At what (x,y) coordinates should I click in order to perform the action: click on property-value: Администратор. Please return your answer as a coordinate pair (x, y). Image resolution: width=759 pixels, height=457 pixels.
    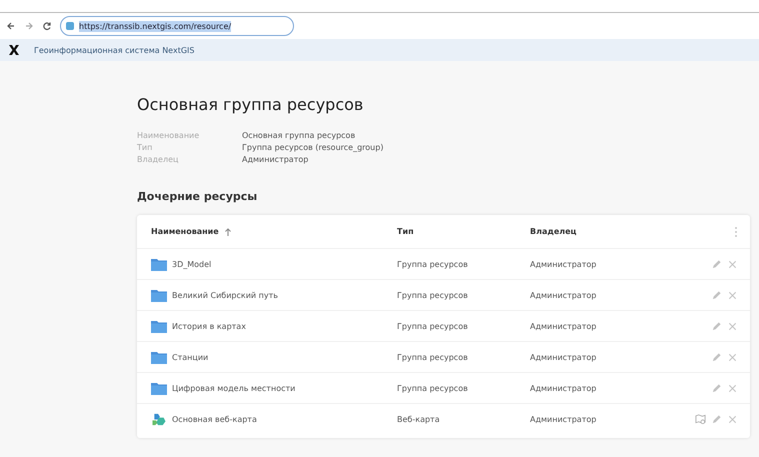
    Looking at the image, I should click on (276, 159).